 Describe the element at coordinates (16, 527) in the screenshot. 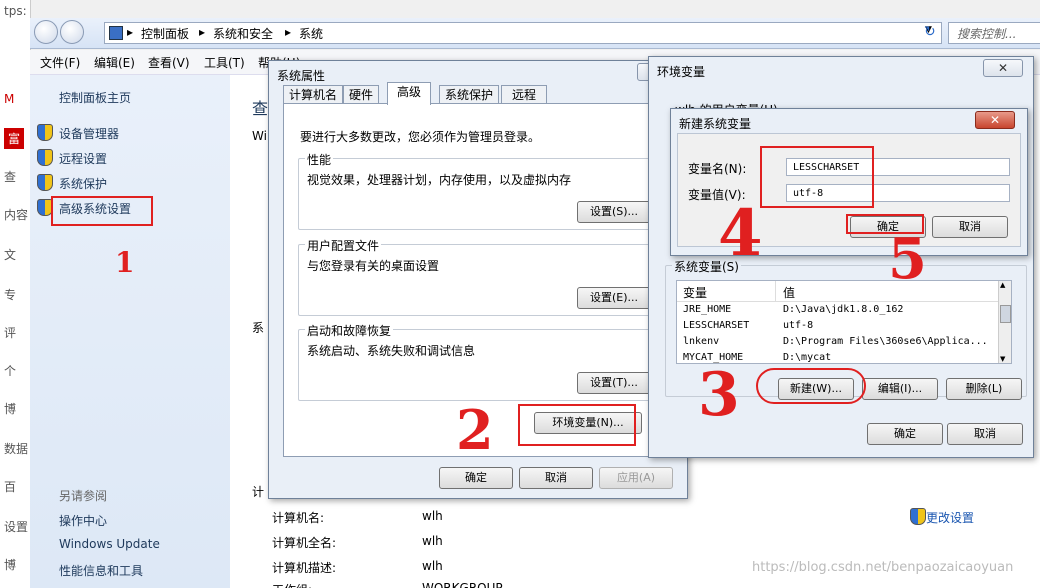

I see `side-label: 设置` at that location.